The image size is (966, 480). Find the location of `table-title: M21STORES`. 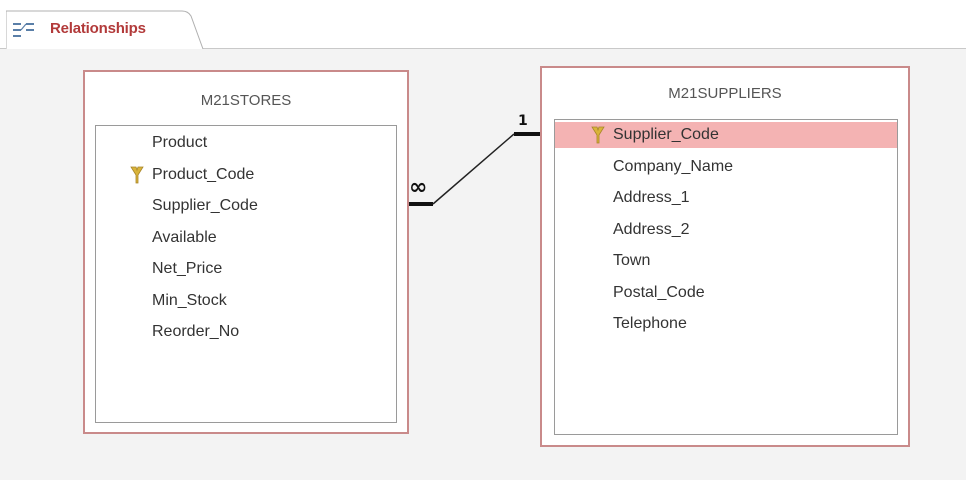

table-title: M21STORES is located at coordinates (246, 100).